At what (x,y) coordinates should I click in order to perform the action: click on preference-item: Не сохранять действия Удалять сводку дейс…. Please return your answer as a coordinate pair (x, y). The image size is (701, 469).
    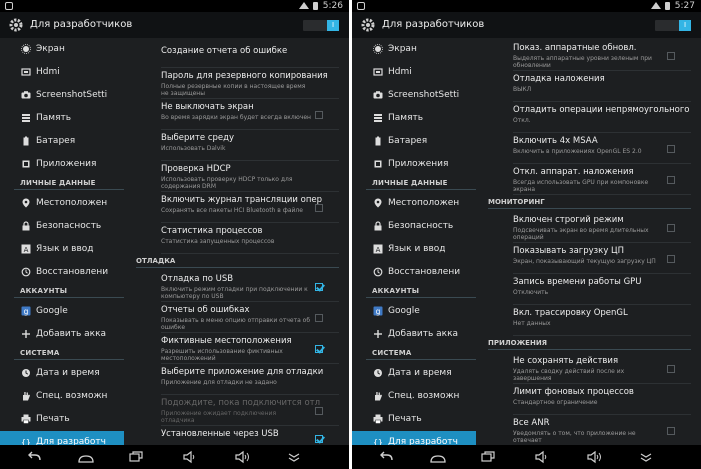
    Looking at the image, I should click on (602, 369).